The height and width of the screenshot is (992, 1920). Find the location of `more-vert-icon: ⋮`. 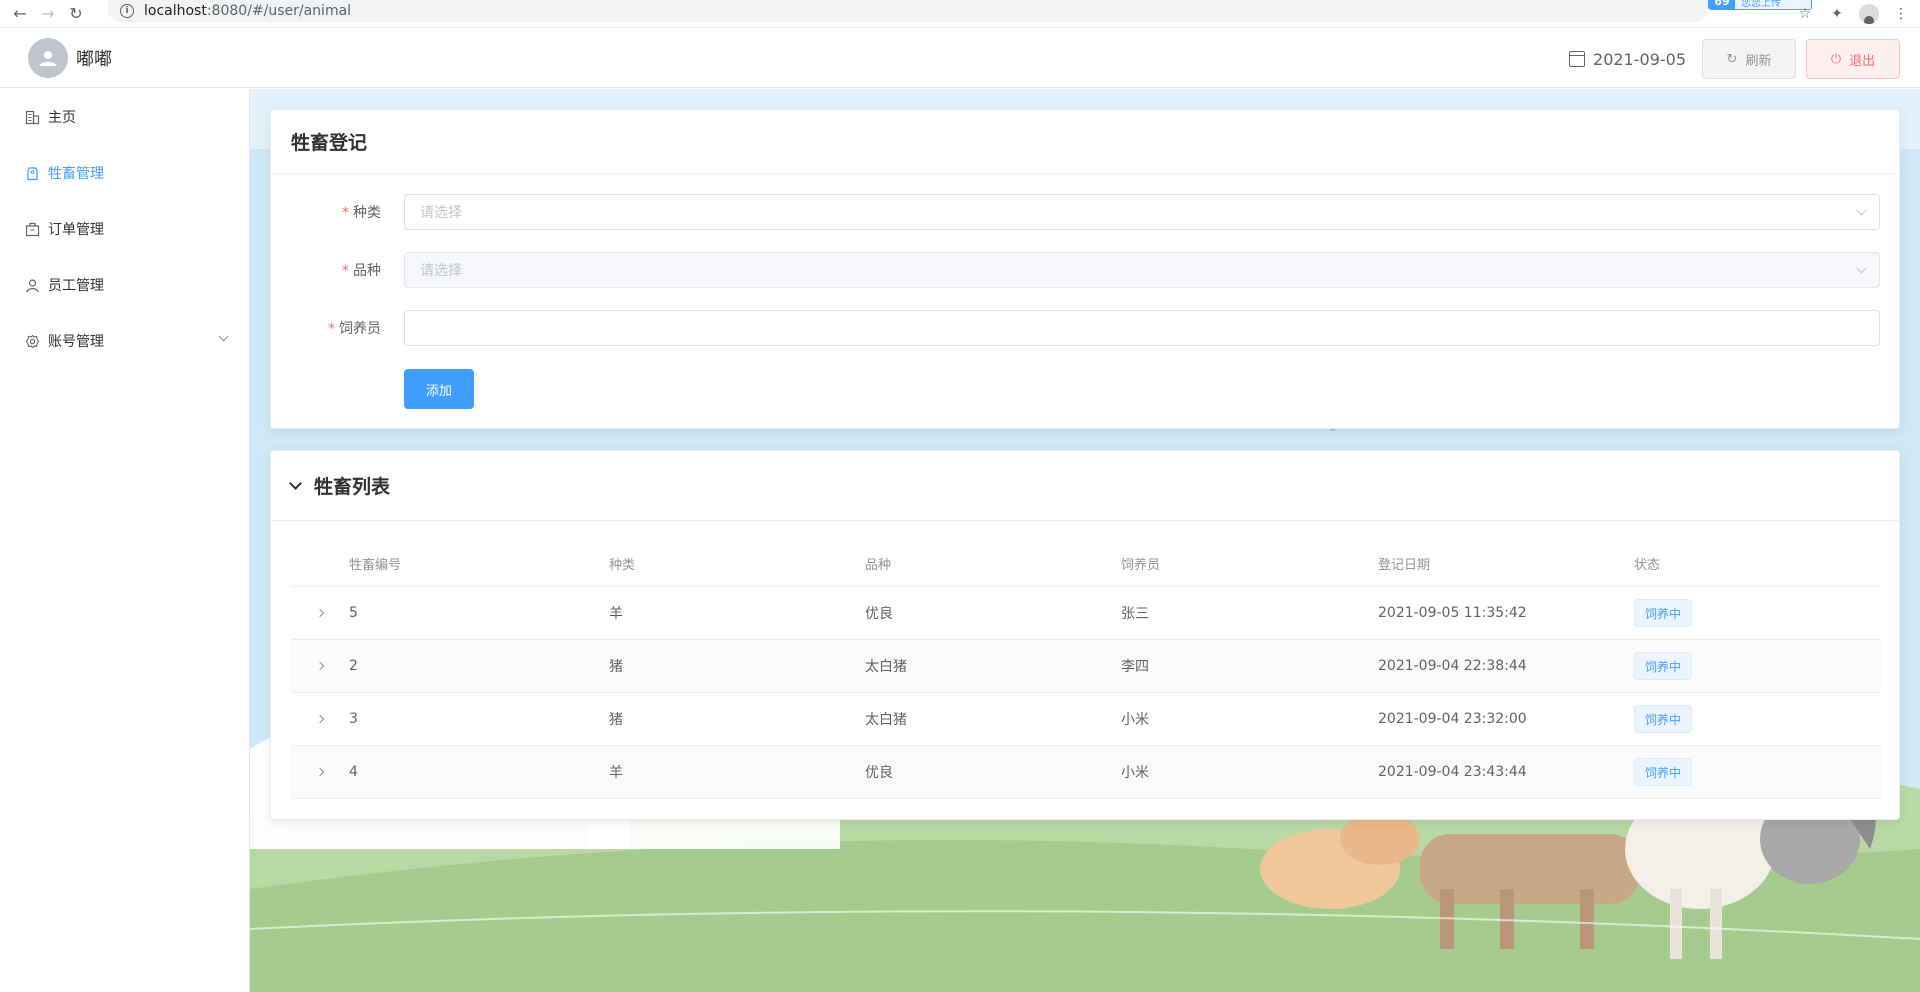

more-vert-icon: ⋮ is located at coordinates (1901, 14).